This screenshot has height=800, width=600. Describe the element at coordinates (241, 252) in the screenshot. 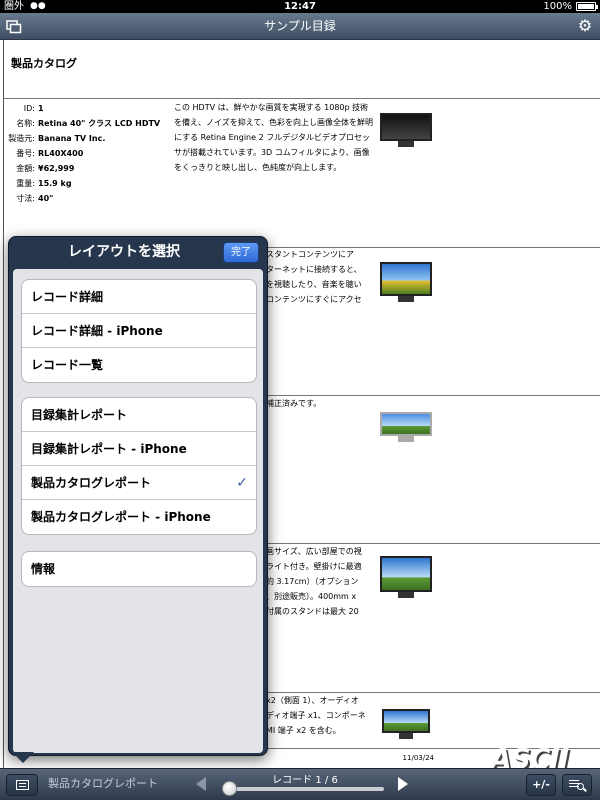

I see `done-button: 完了` at that location.